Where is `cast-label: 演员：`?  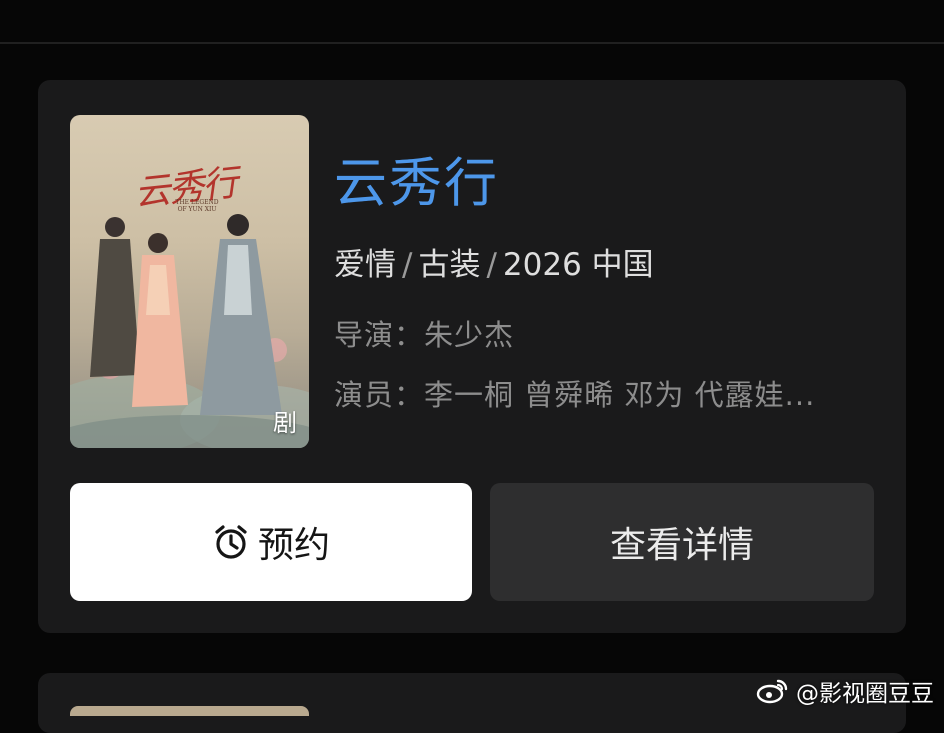 cast-label: 演员： is located at coordinates (379, 395).